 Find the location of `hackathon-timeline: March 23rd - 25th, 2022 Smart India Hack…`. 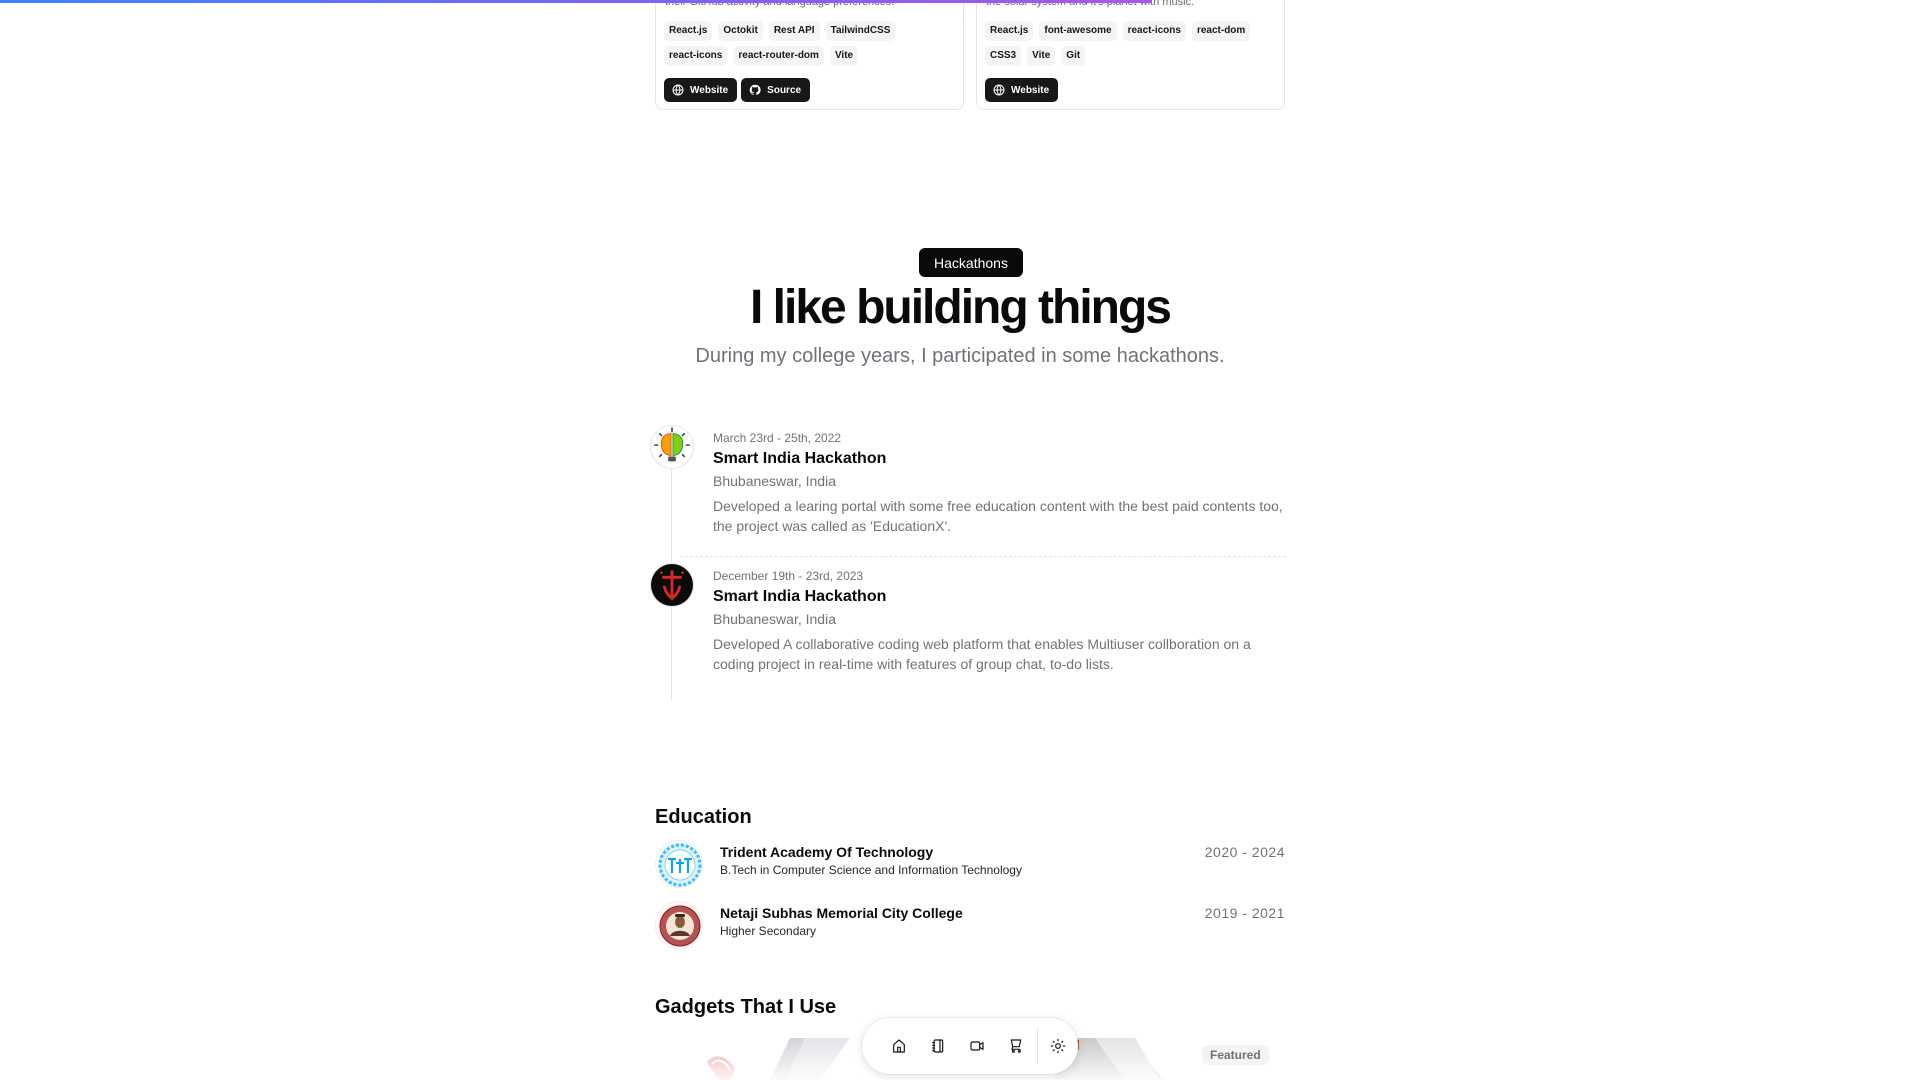

hackathon-timeline: March 23rd - 25th, 2022 Smart India Hack… is located at coordinates (968, 563).